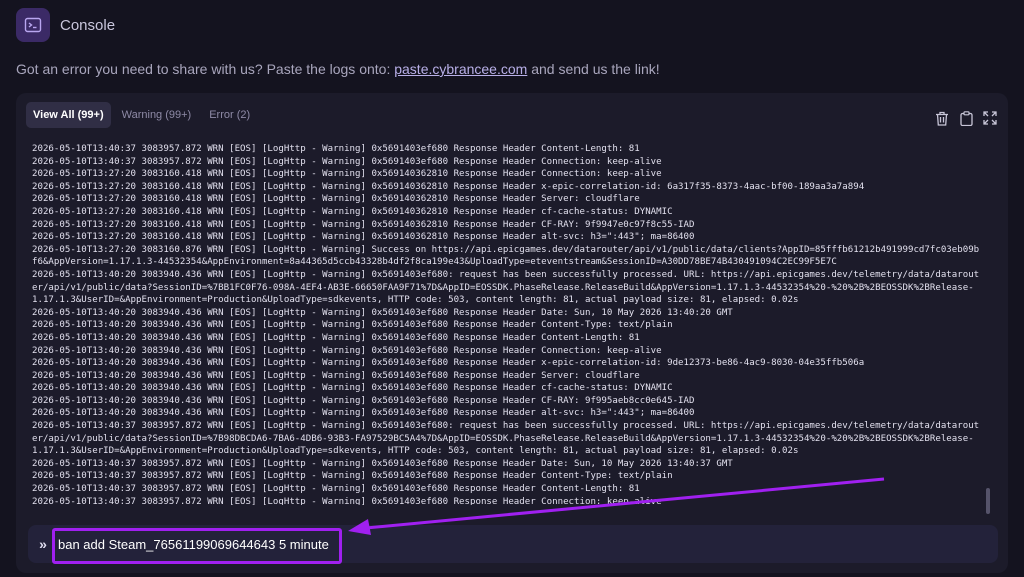 This screenshot has width=1024, height=577. I want to click on clipboard-icon, so click(966, 118).